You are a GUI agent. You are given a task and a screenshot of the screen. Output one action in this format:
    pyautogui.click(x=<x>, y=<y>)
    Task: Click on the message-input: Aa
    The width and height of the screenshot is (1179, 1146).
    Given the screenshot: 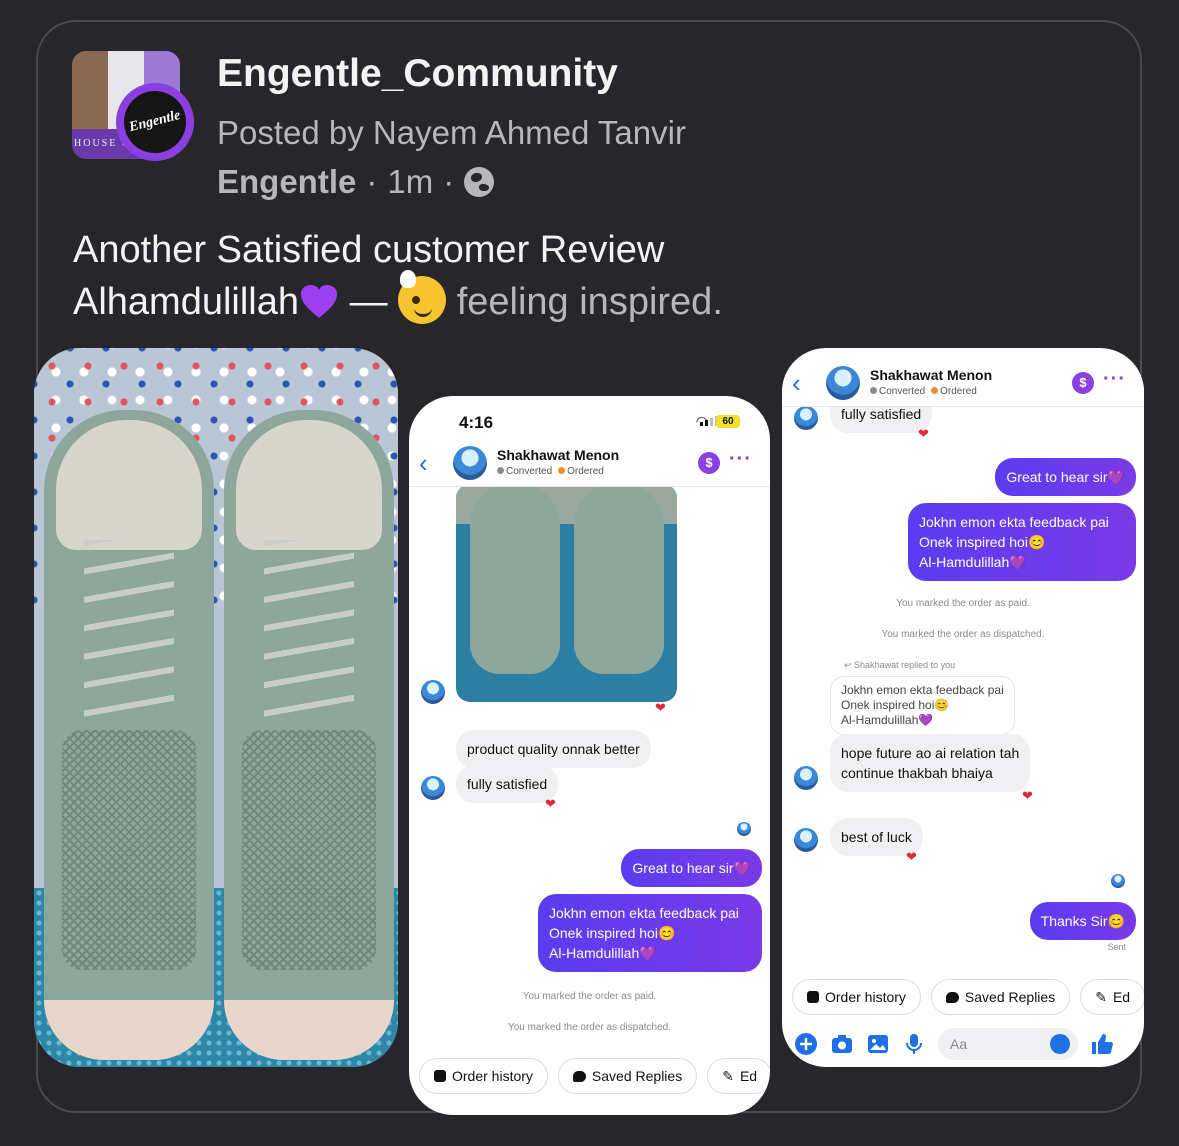 What is the action you would take?
    pyautogui.click(x=1008, y=1044)
    